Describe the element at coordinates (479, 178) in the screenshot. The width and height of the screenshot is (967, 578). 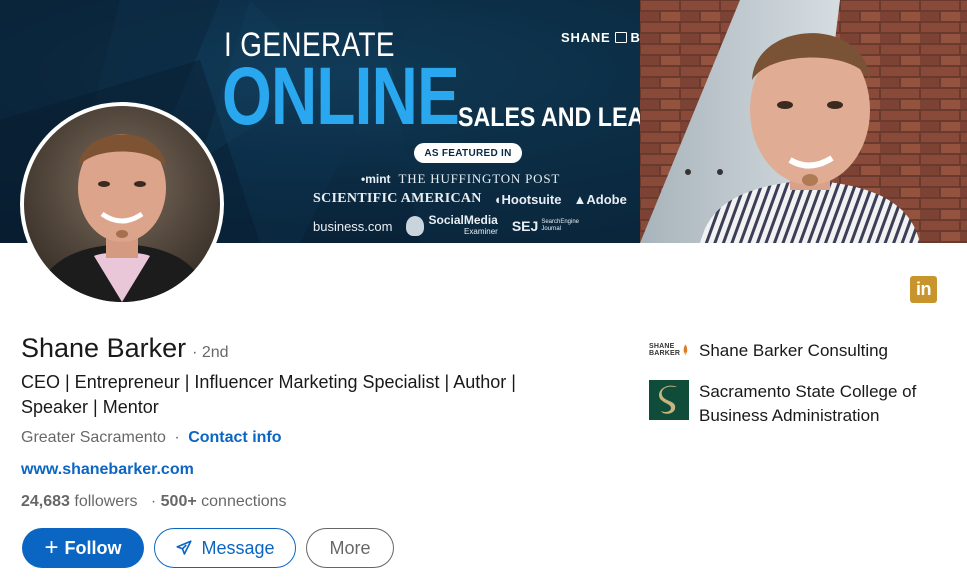
I see `press-huffington-logo: THE HUFFINGTON POST` at that location.